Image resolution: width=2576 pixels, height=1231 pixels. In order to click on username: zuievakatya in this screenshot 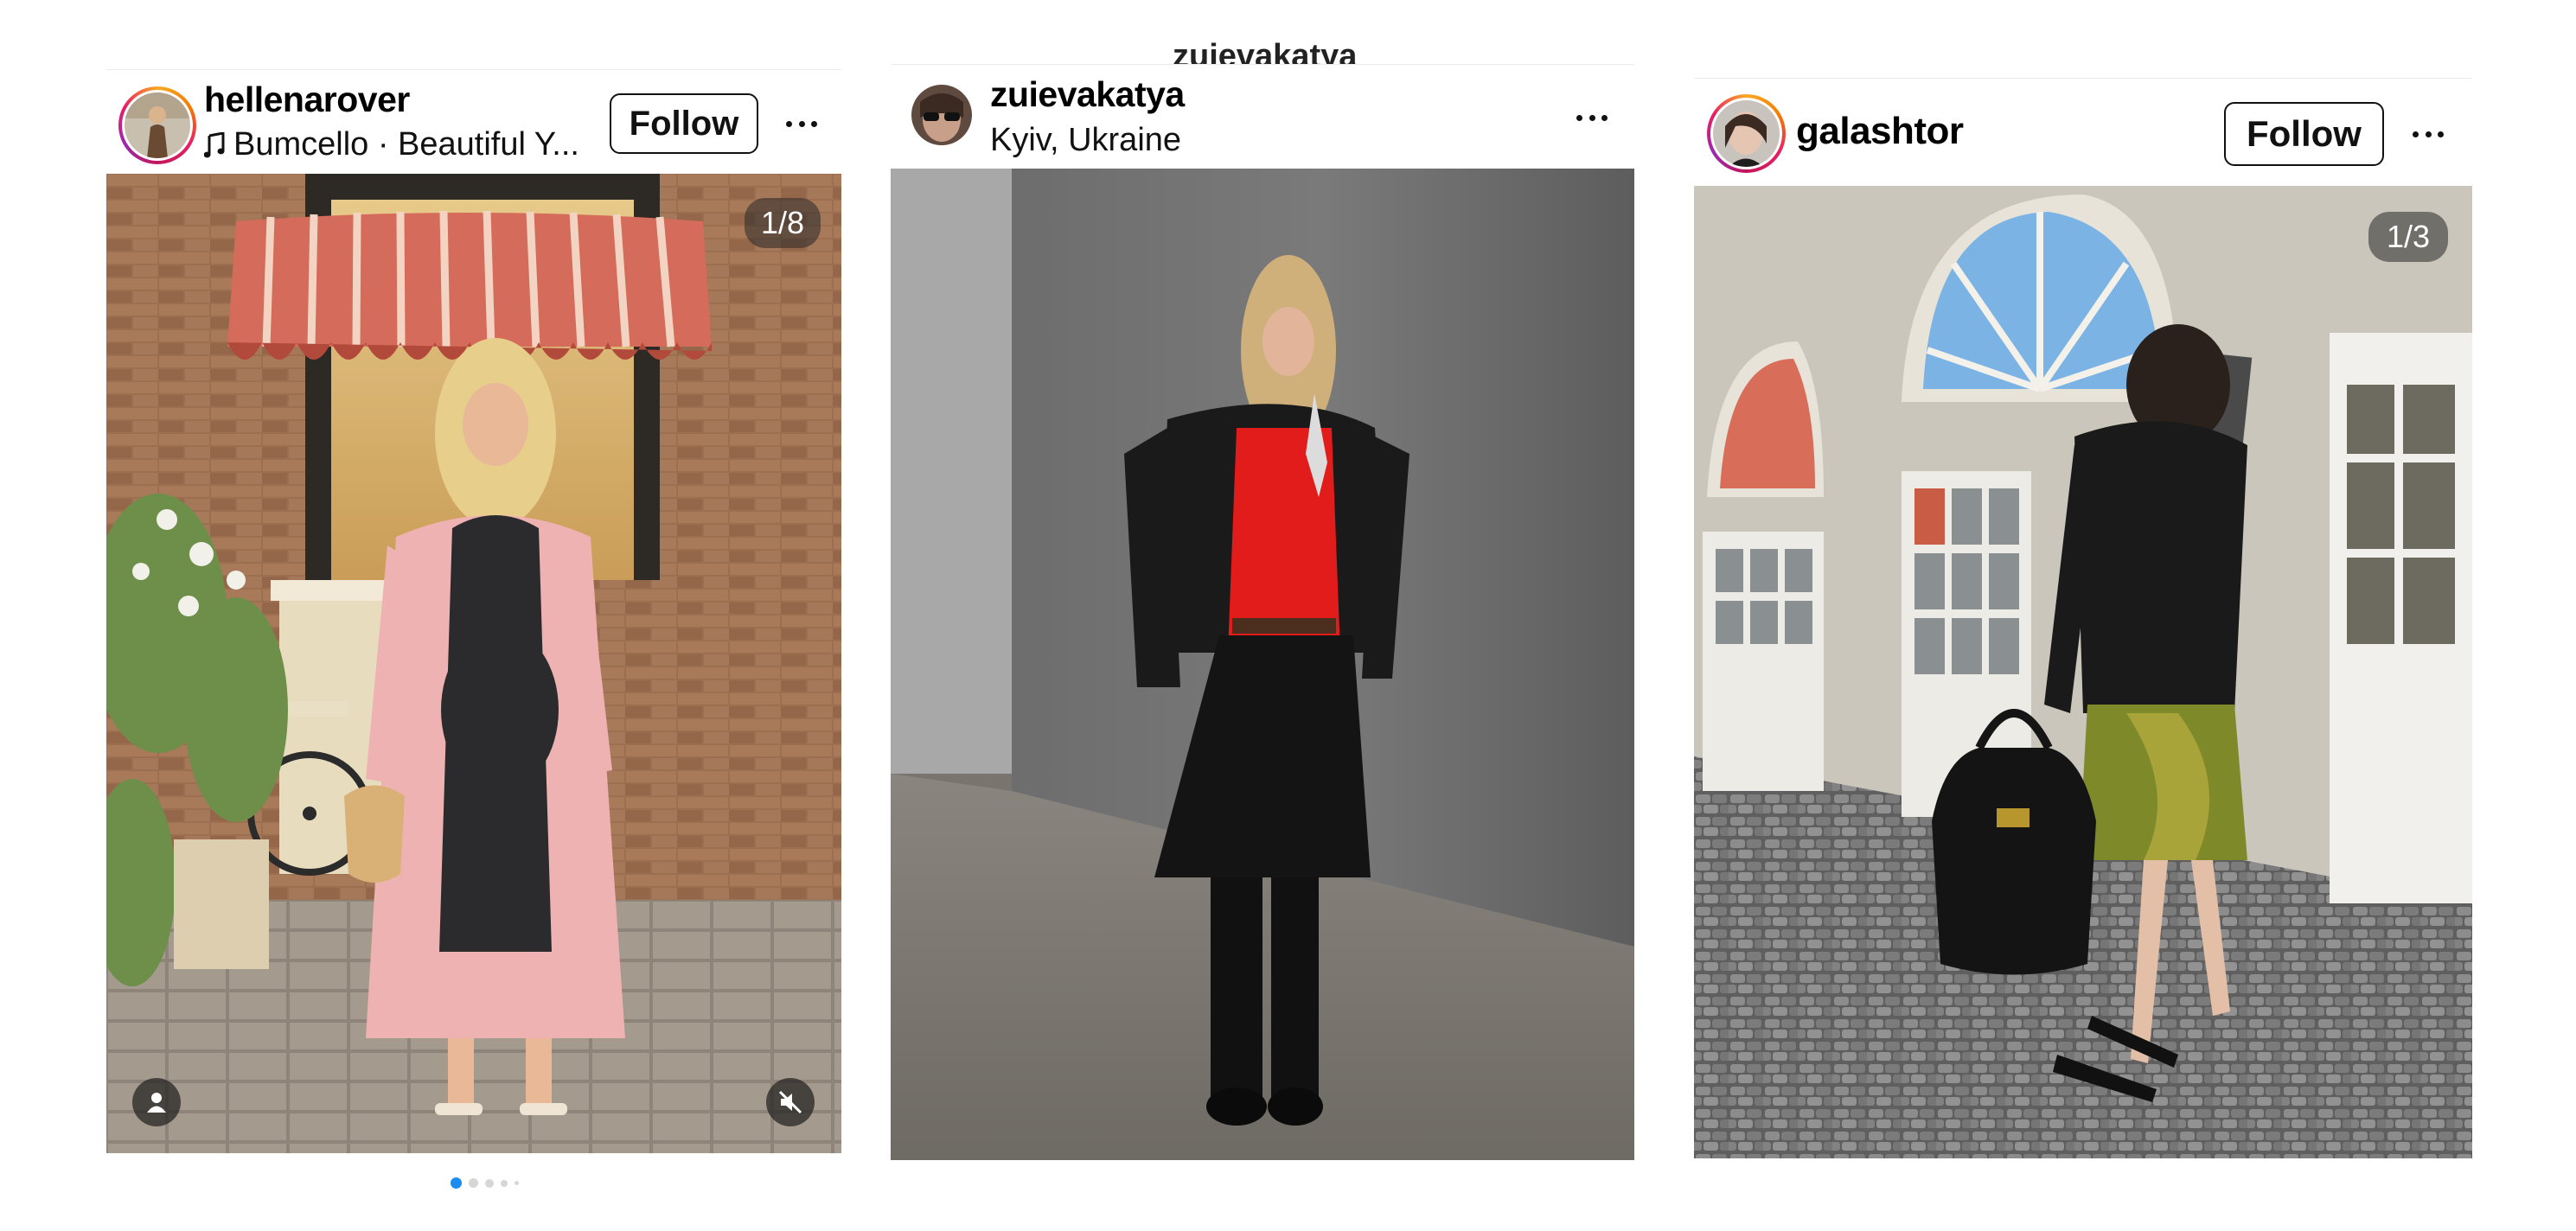, I will do `click(1087, 94)`.